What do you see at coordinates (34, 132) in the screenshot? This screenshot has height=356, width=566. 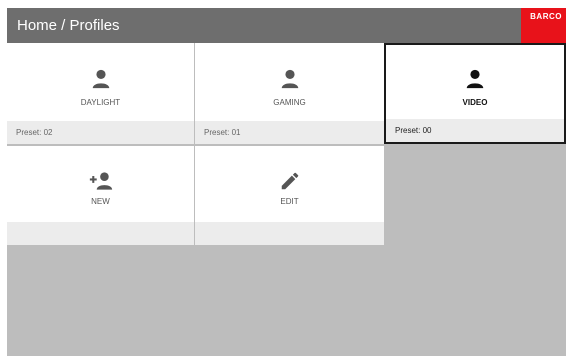 I see `profile-preset: Preset: 02` at bounding box center [34, 132].